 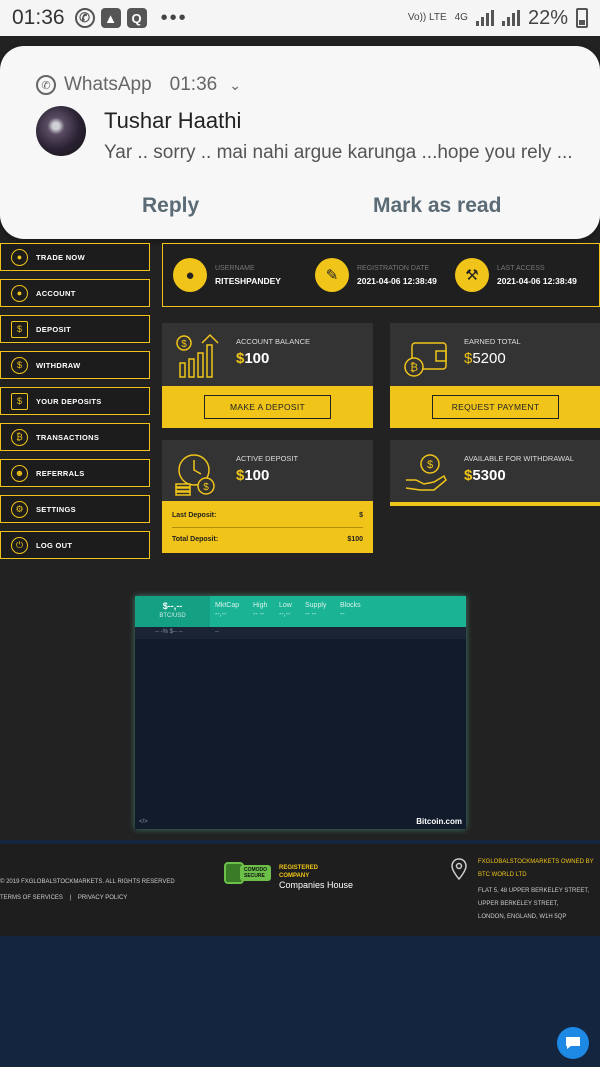 I want to click on clock-money-icon: $, so click(x=195, y=475).